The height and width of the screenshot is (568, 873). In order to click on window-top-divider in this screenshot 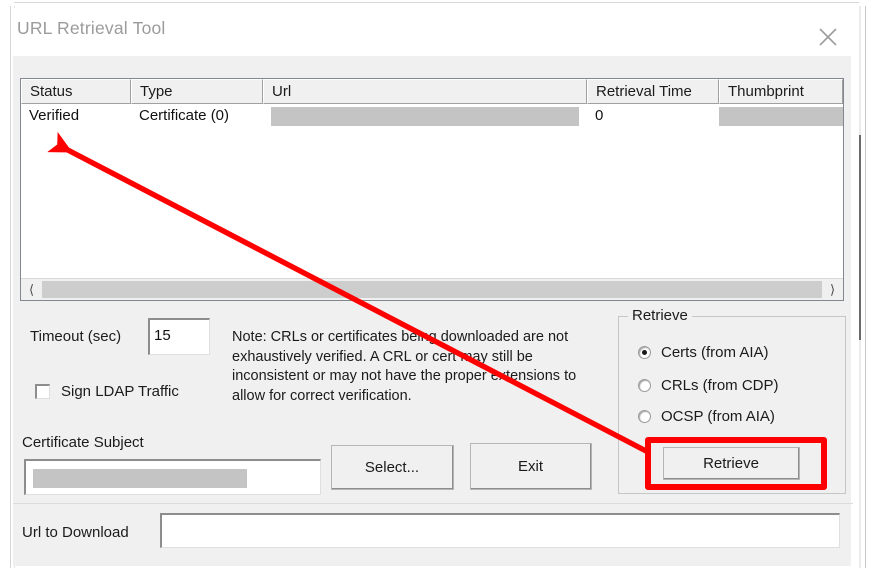, I will do `click(436, 2)`.